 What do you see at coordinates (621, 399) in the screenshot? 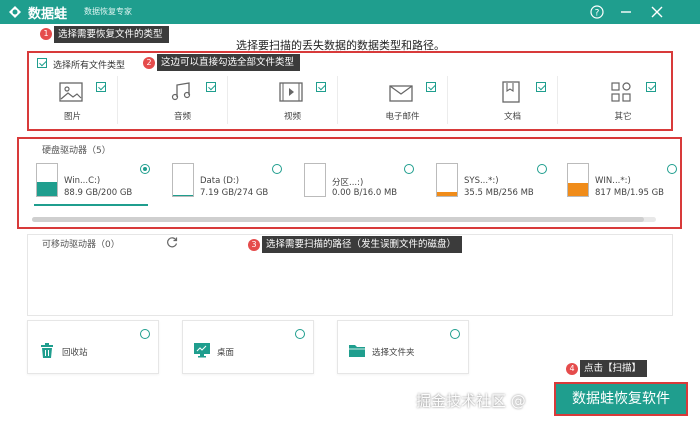
I see `scan-button: 数据蛙恢复软件` at bounding box center [621, 399].